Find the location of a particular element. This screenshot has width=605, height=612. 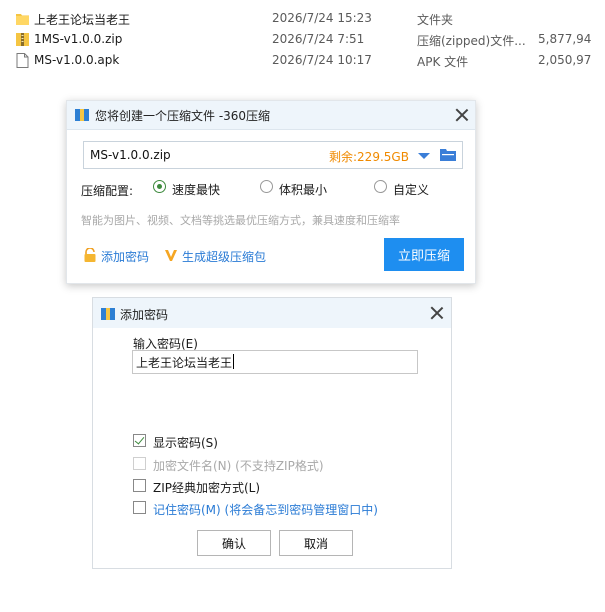

file-date: 2026/7/24 10:17 is located at coordinates (322, 60).